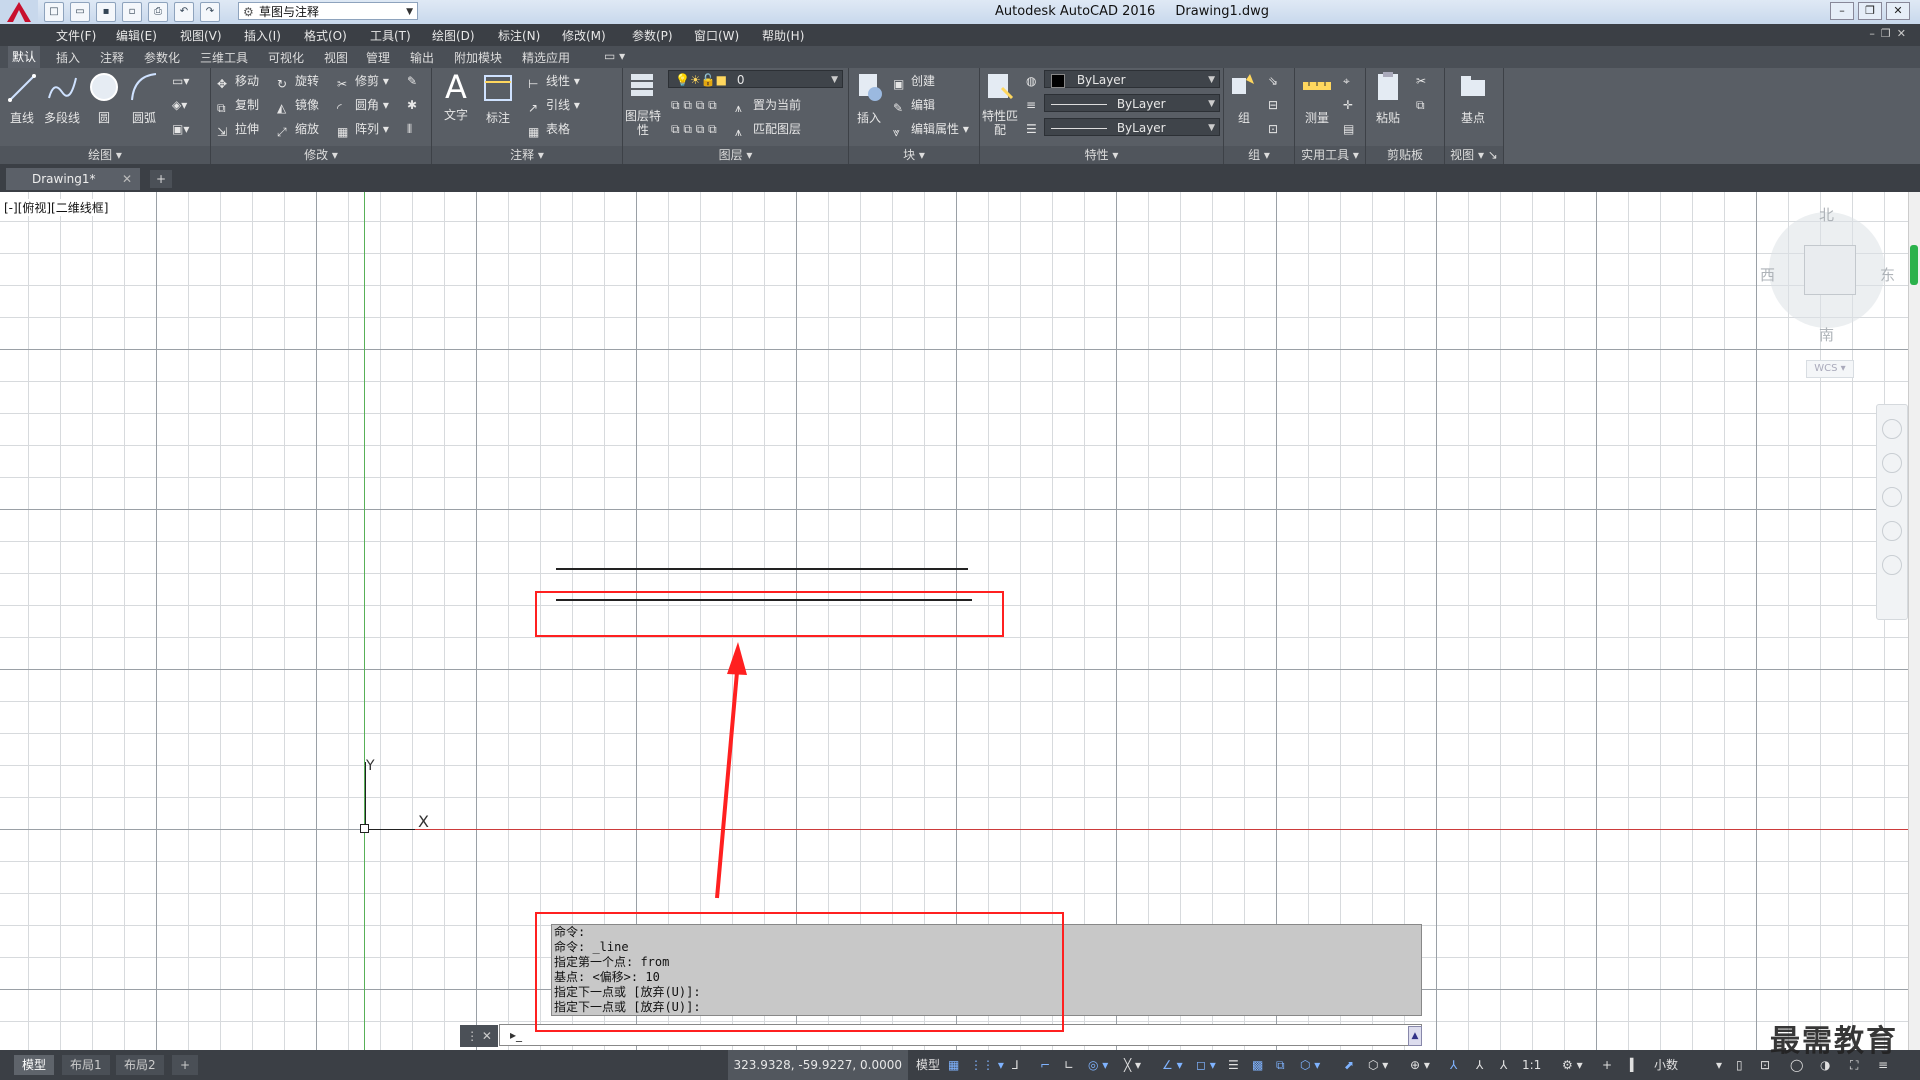 The image size is (1920, 1080). What do you see at coordinates (694, 105) in the screenshot?
I see `layer-tools-row1: ⧉ ⧉ ⧉ ⧉` at bounding box center [694, 105].